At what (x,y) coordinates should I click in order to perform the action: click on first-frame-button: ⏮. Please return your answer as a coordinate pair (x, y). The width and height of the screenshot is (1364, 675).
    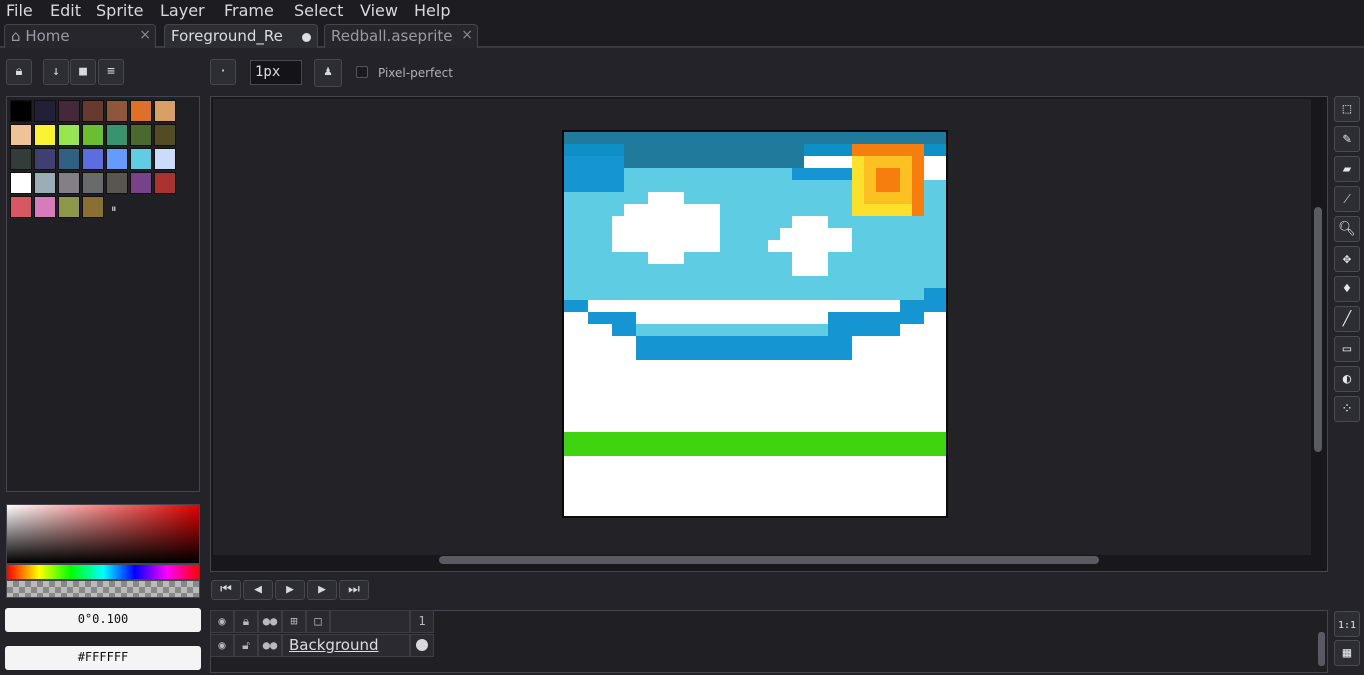
    Looking at the image, I should click on (226, 590).